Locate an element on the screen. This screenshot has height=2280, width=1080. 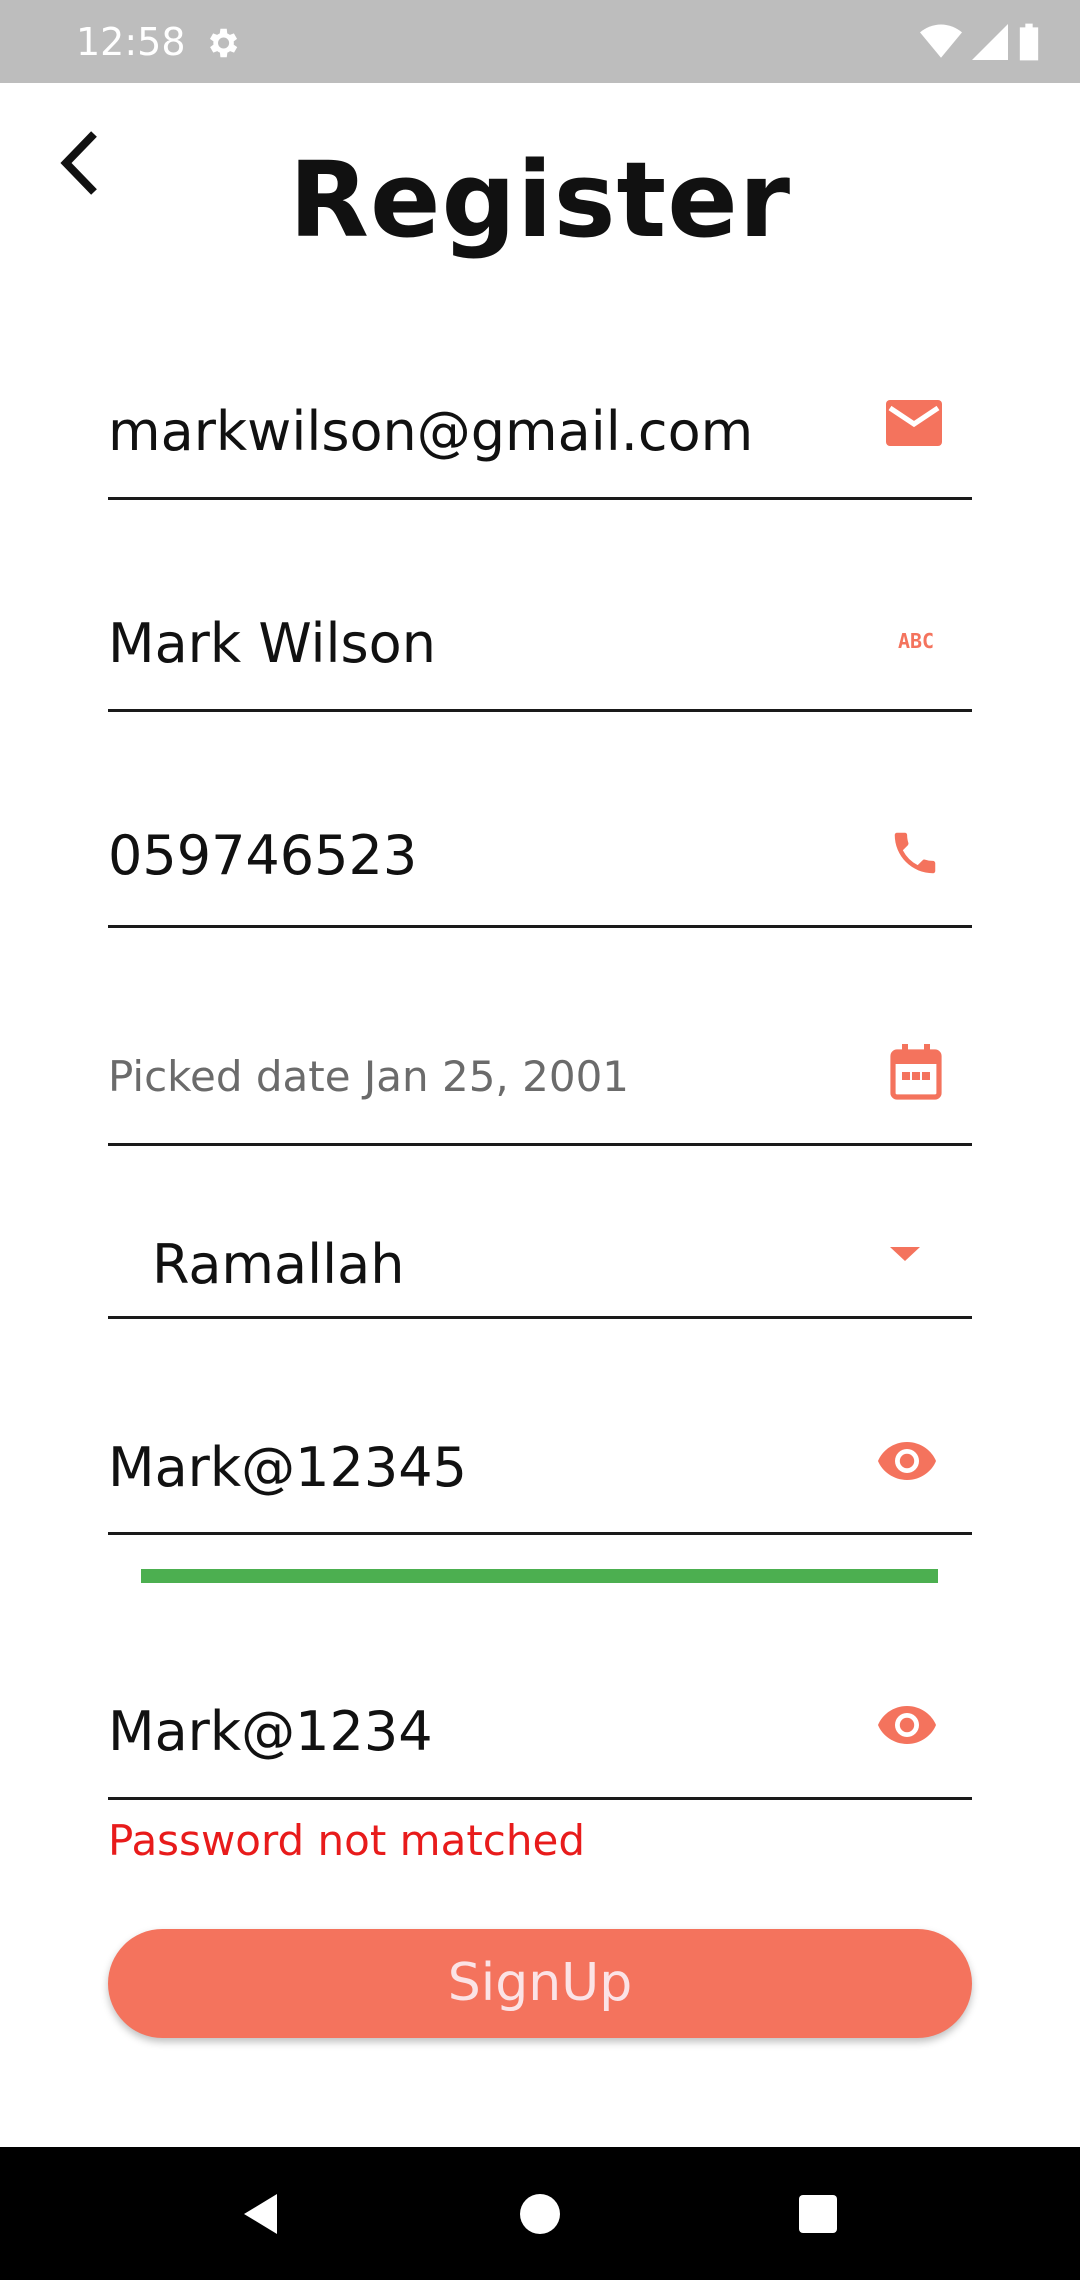
gear-icon is located at coordinates (223, 43).